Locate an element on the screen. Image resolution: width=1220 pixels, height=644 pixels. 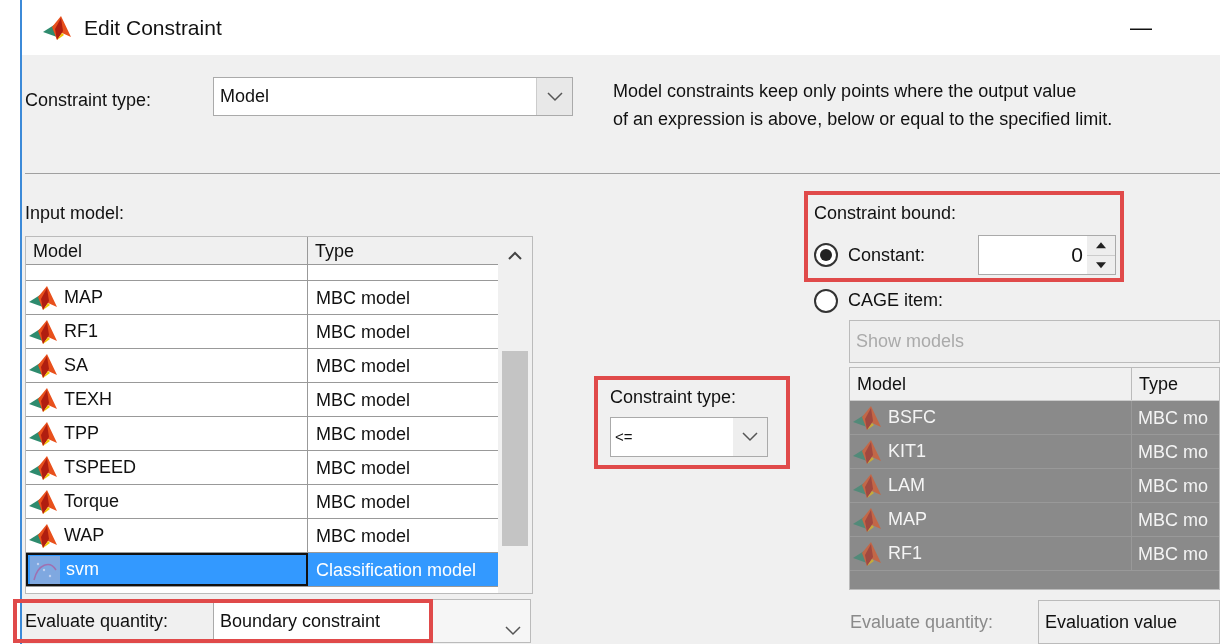
chevron-up-icon is located at coordinates (515, 256).